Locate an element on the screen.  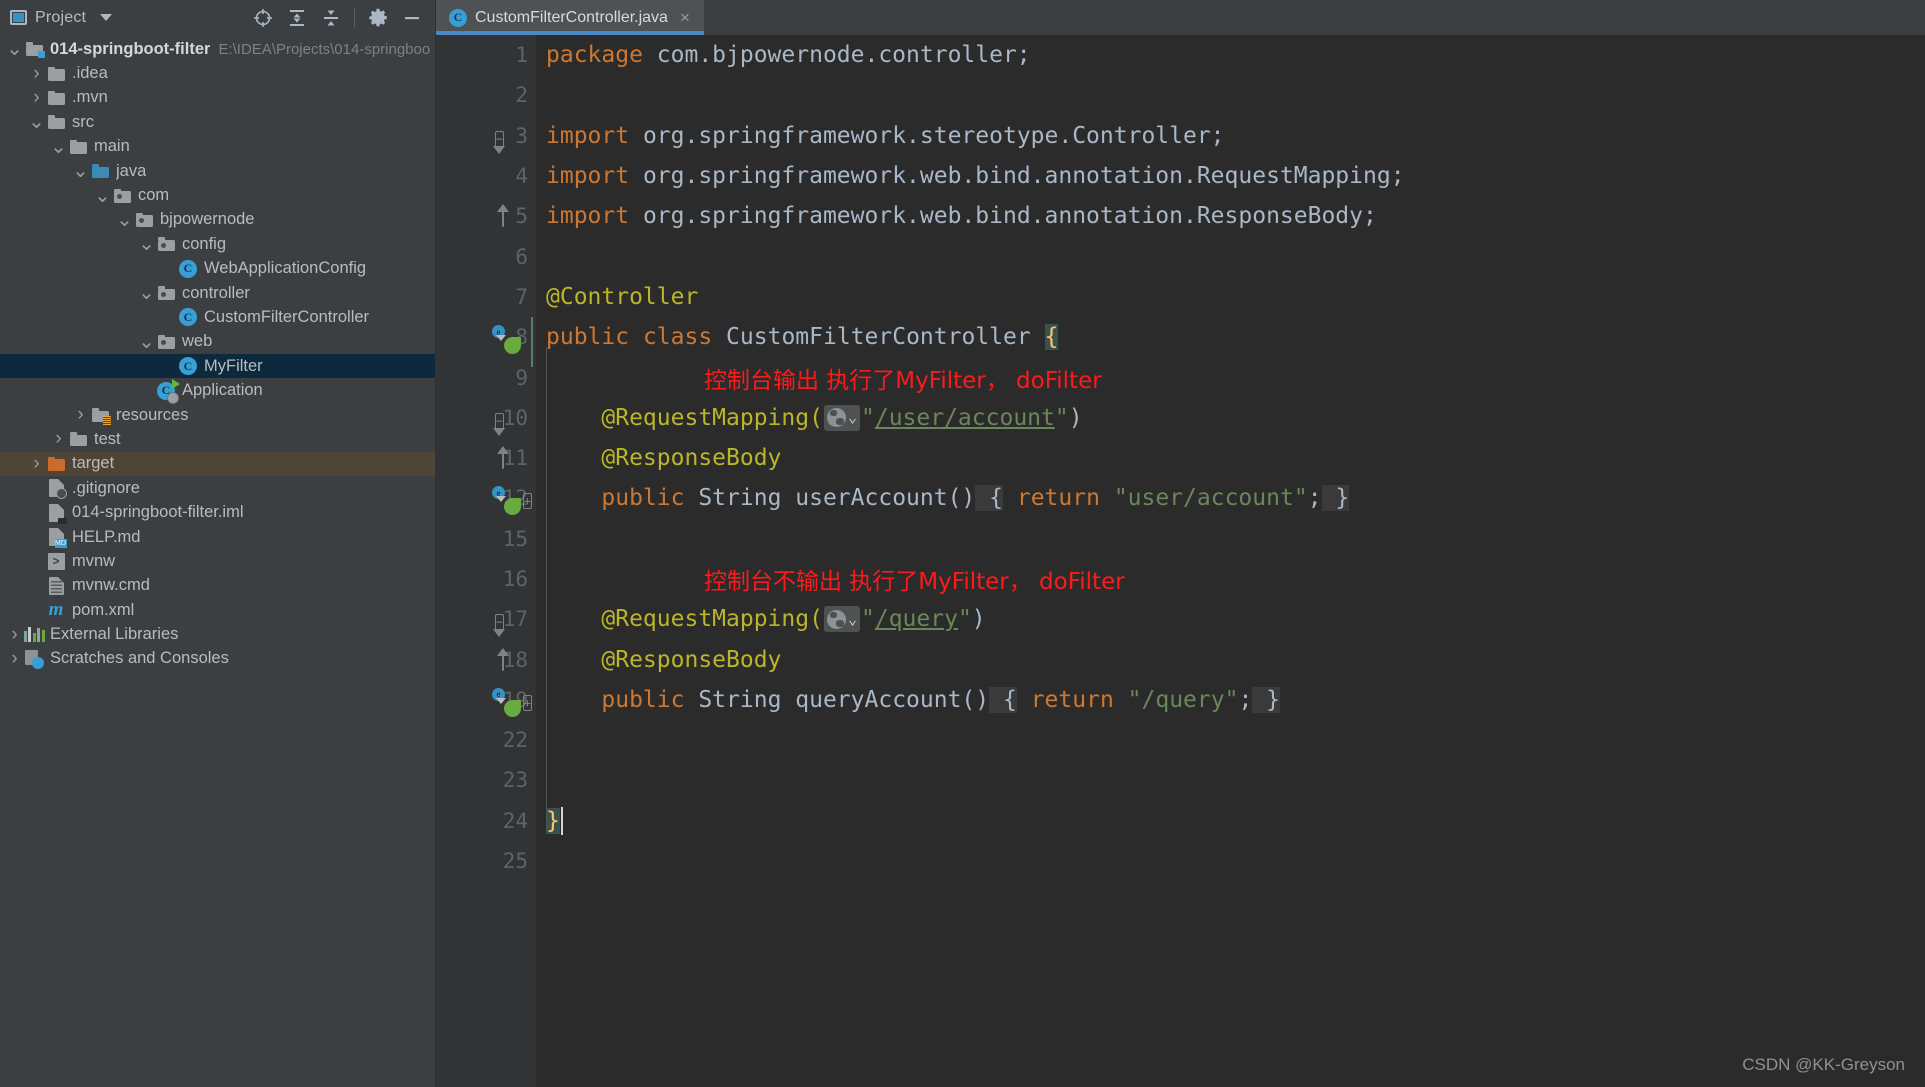
gutter-line-25: 25 is located at coordinates (486, 861).